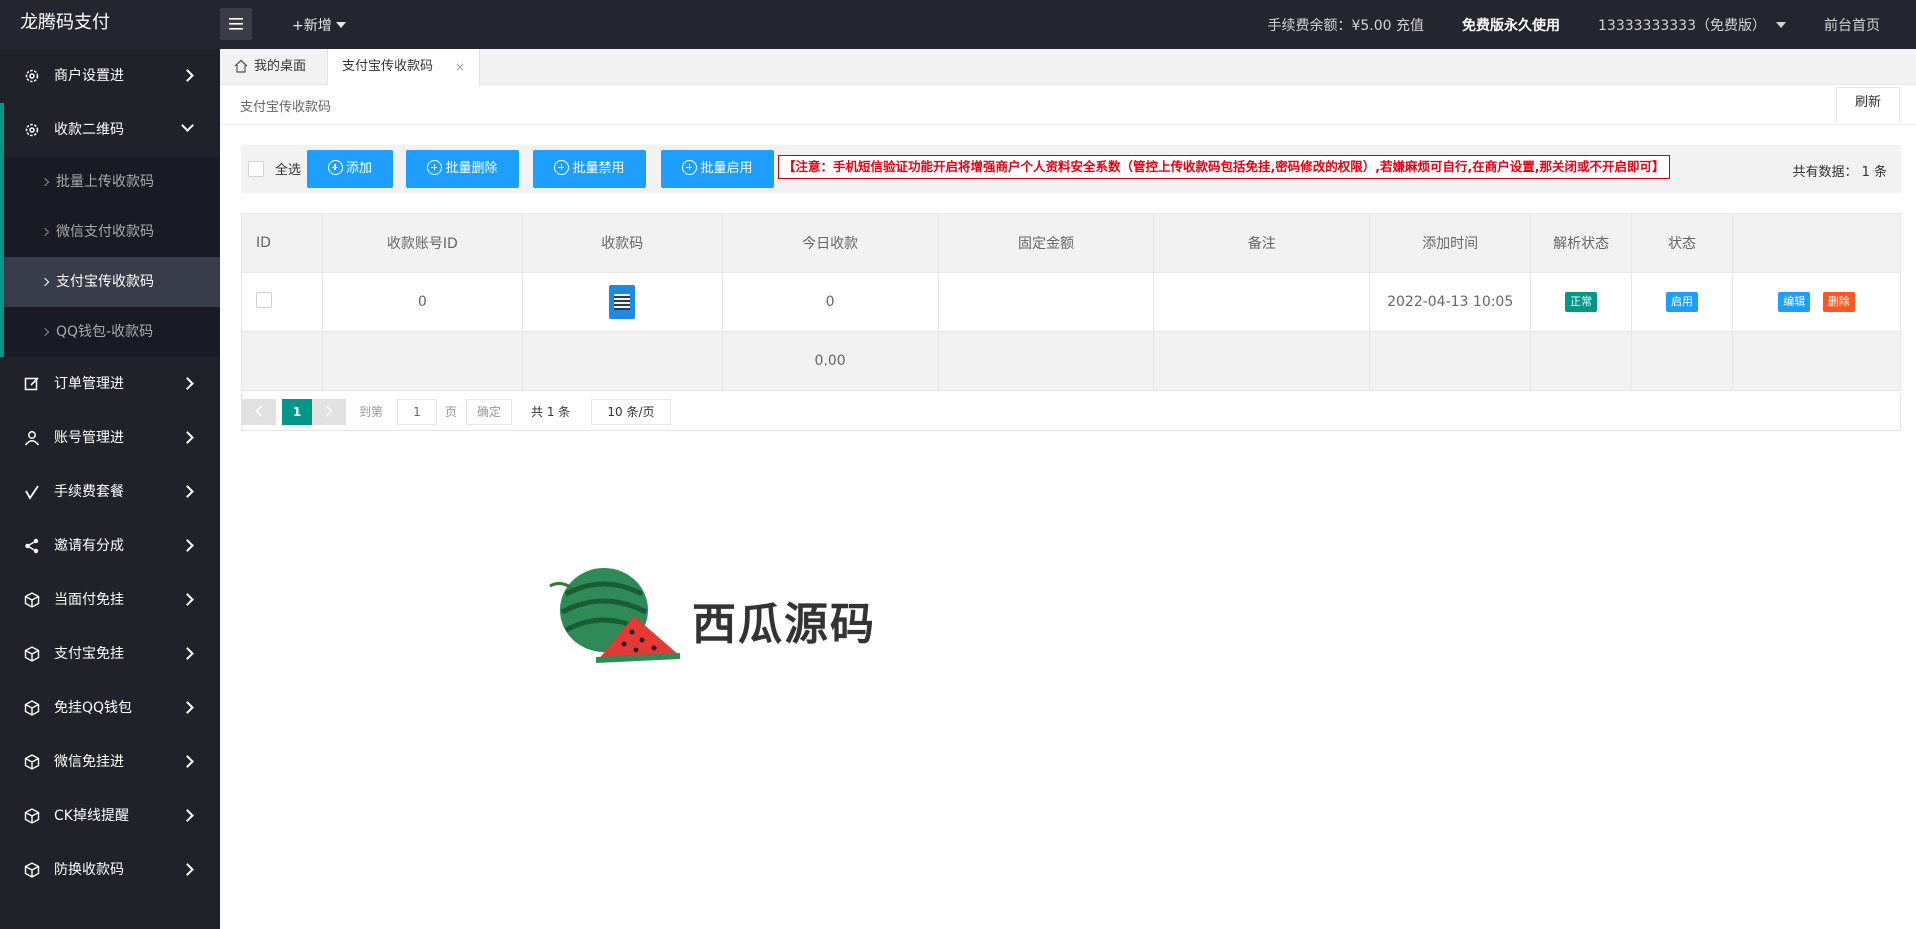 The image size is (1916, 929). What do you see at coordinates (89, 762) in the screenshot?
I see `sidebar-item-label: 微信免挂进` at bounding box center [89, 762].